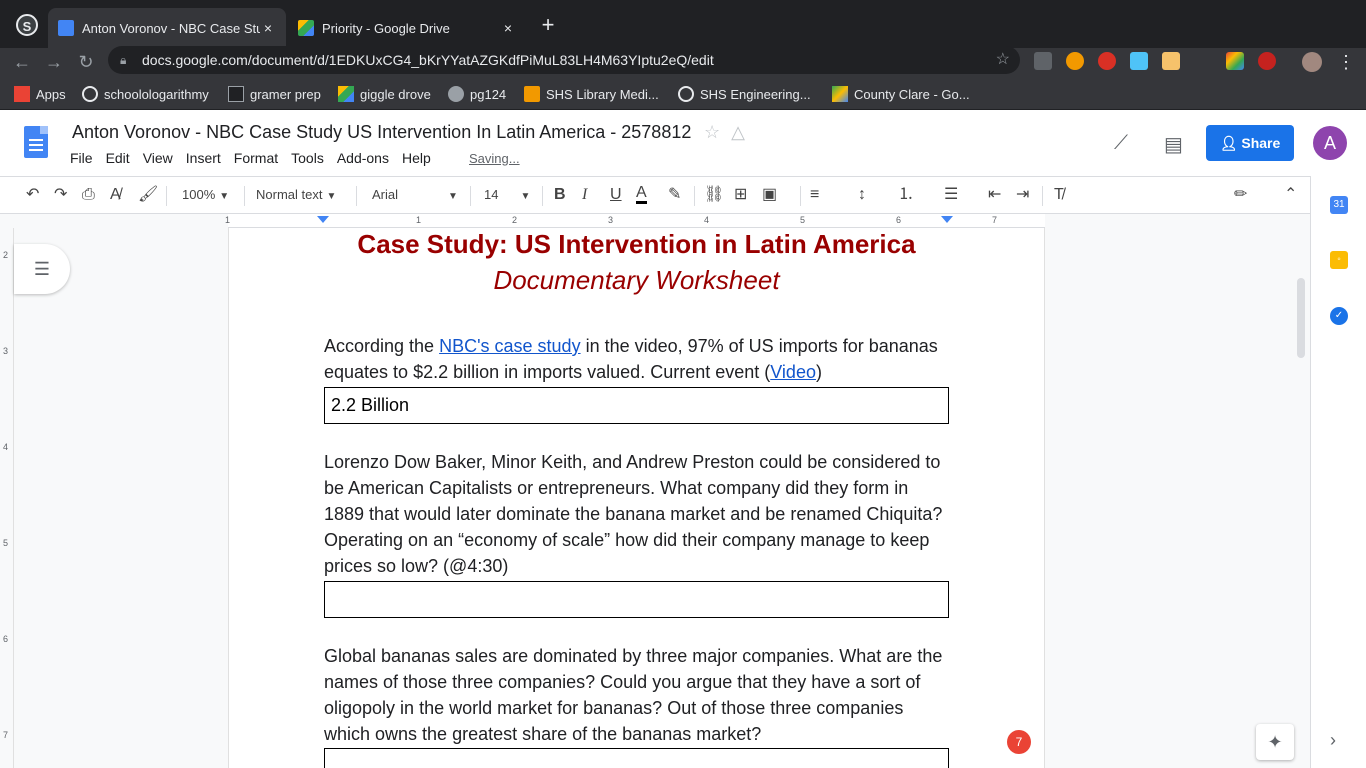  Describe the element at coordinates (307, 158) in the screenshot. I see `menu-tools: Tools` at that location.